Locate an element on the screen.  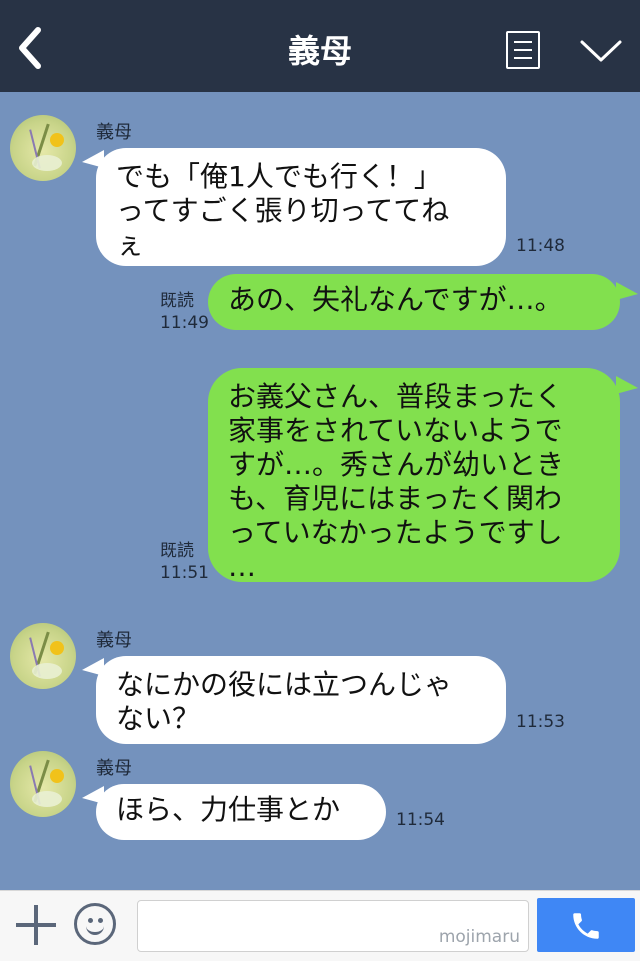
input-bar: mojimaru is located at coordinates (320, 925).